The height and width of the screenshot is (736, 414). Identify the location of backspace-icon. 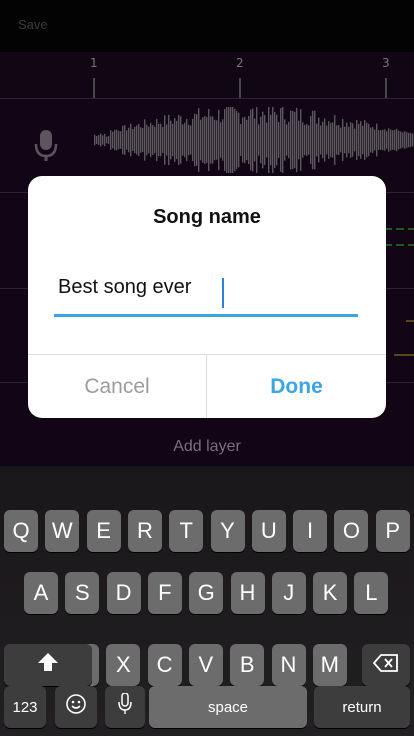
(385, 665).